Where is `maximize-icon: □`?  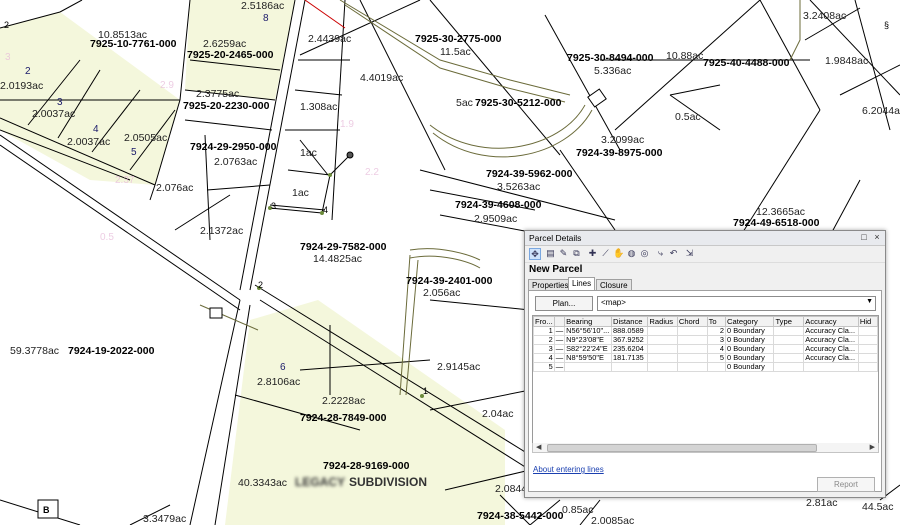
maximize-icon: □ is located at coordinates (864, 237).